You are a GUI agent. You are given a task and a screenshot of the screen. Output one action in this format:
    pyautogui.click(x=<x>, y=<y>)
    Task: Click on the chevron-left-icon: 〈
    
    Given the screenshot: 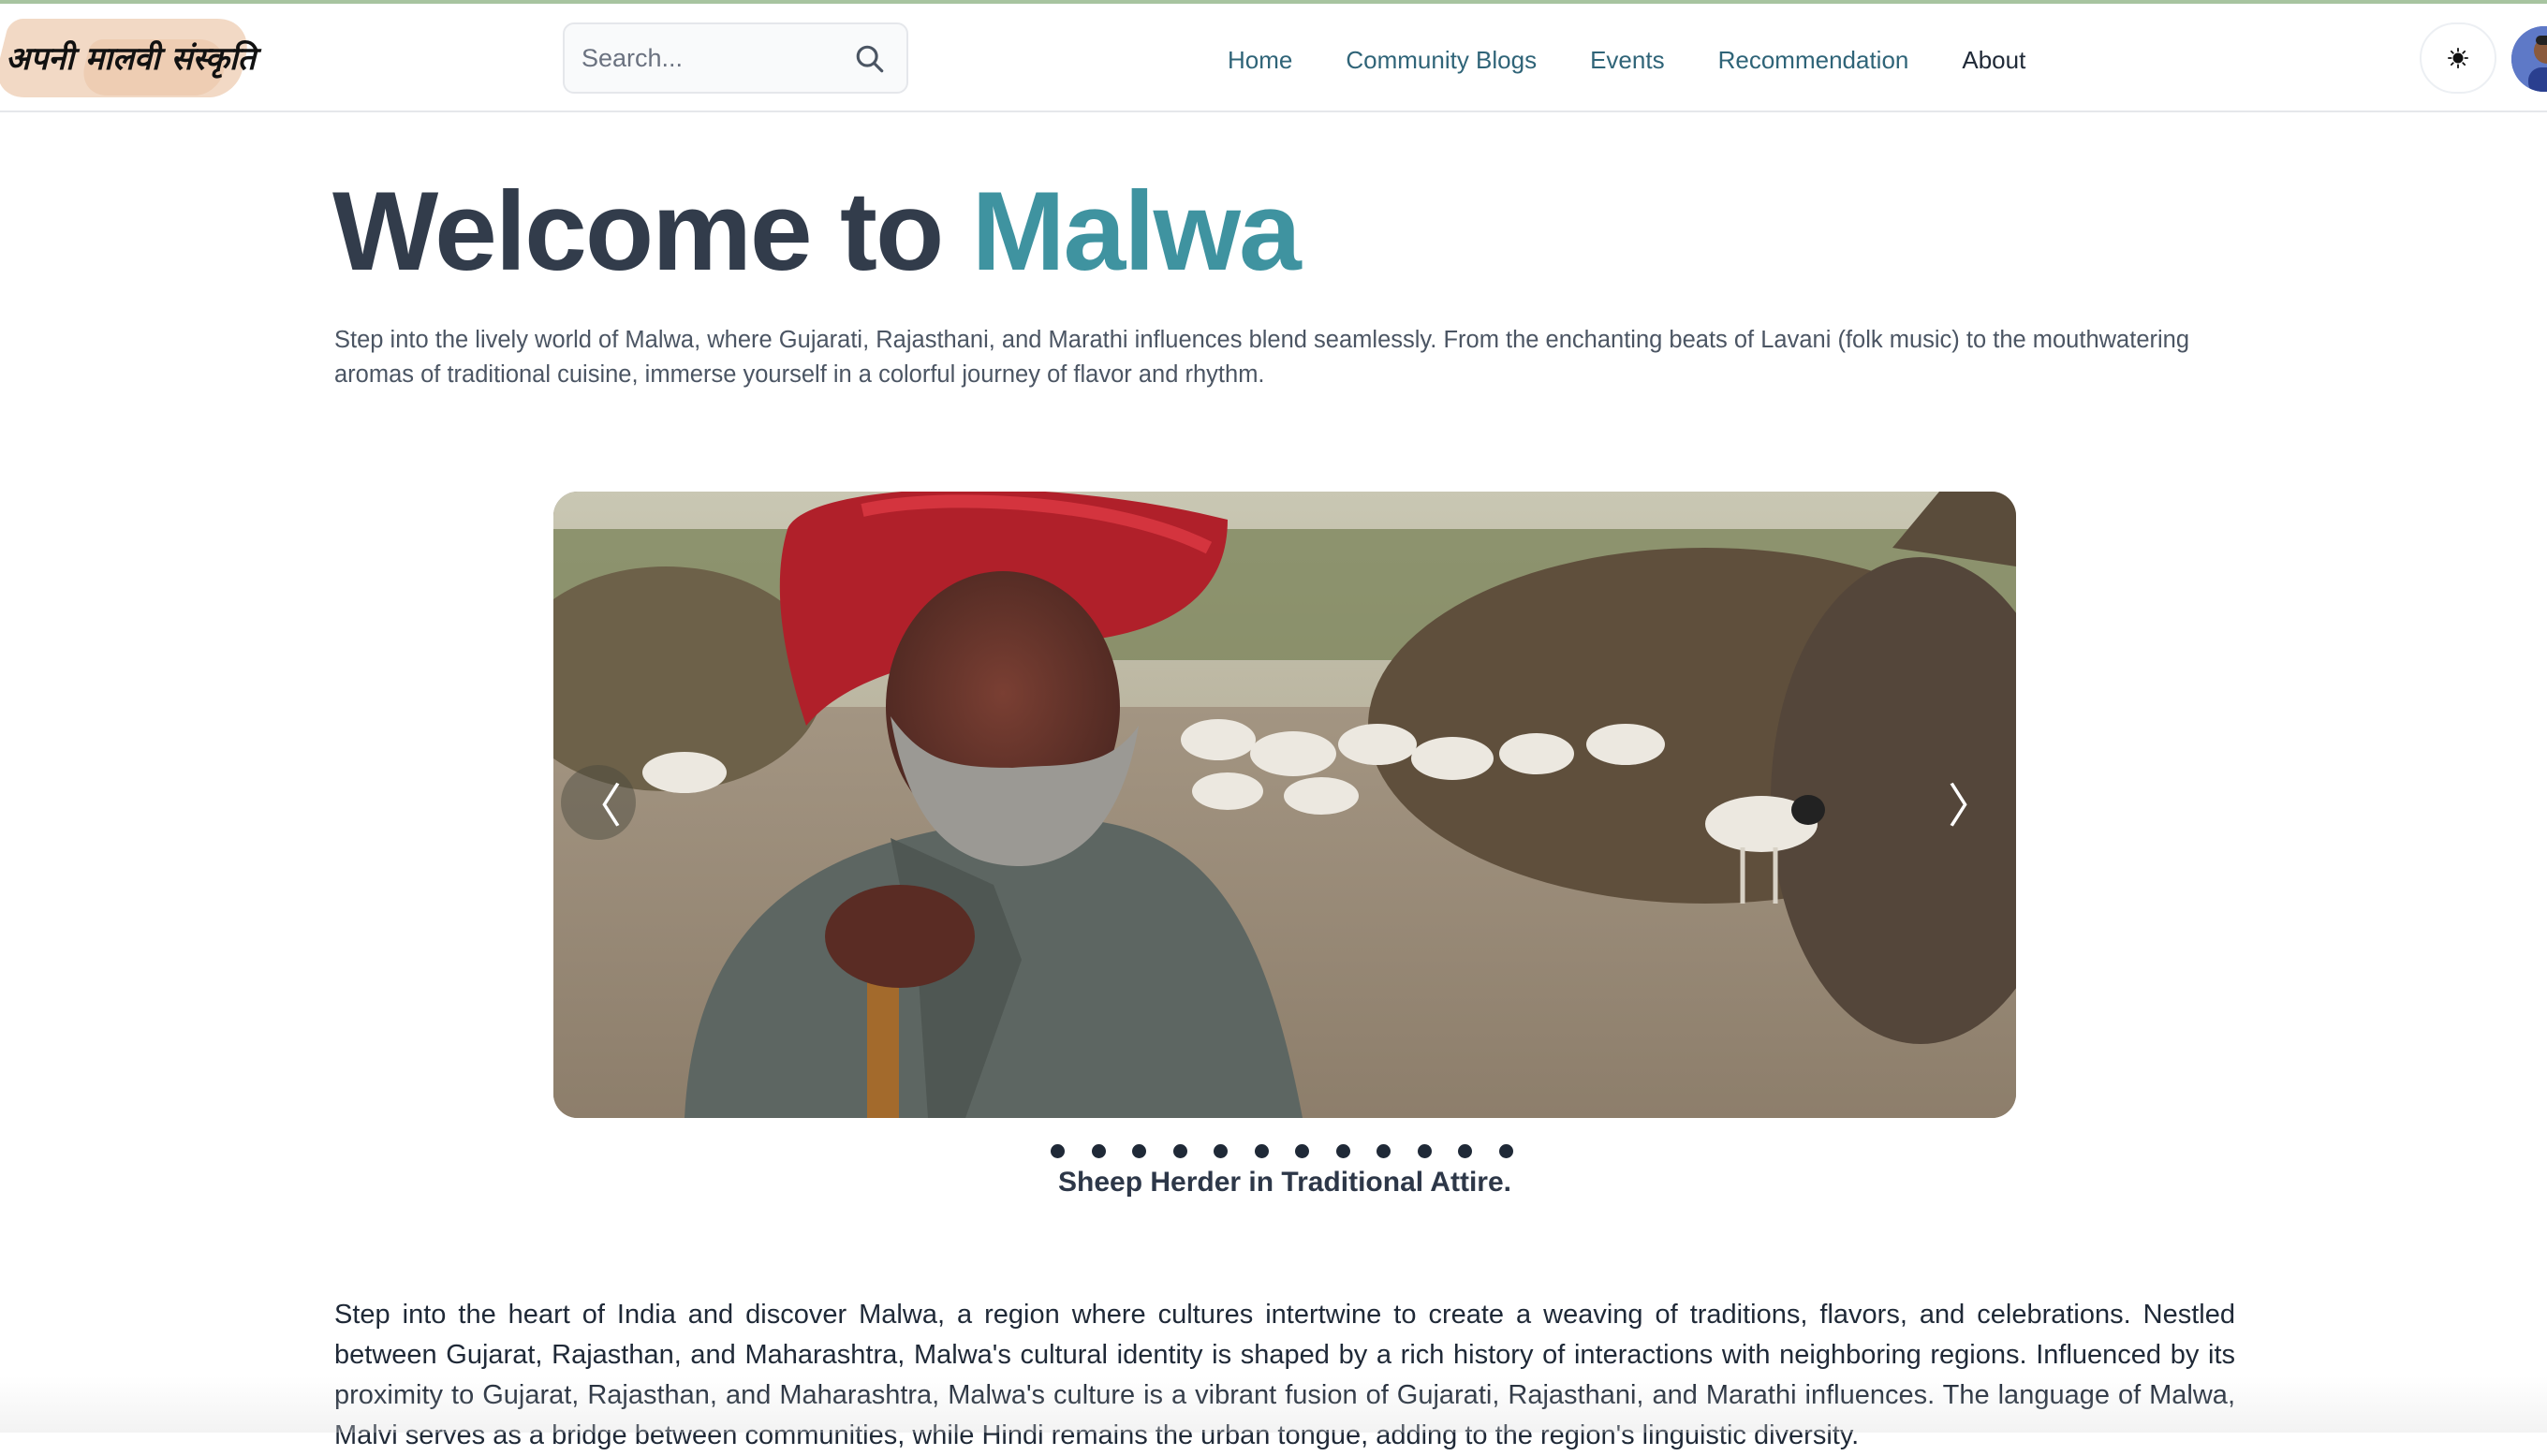 What is the action you would take?
    pyautogui.click(x=598, y=806)
    